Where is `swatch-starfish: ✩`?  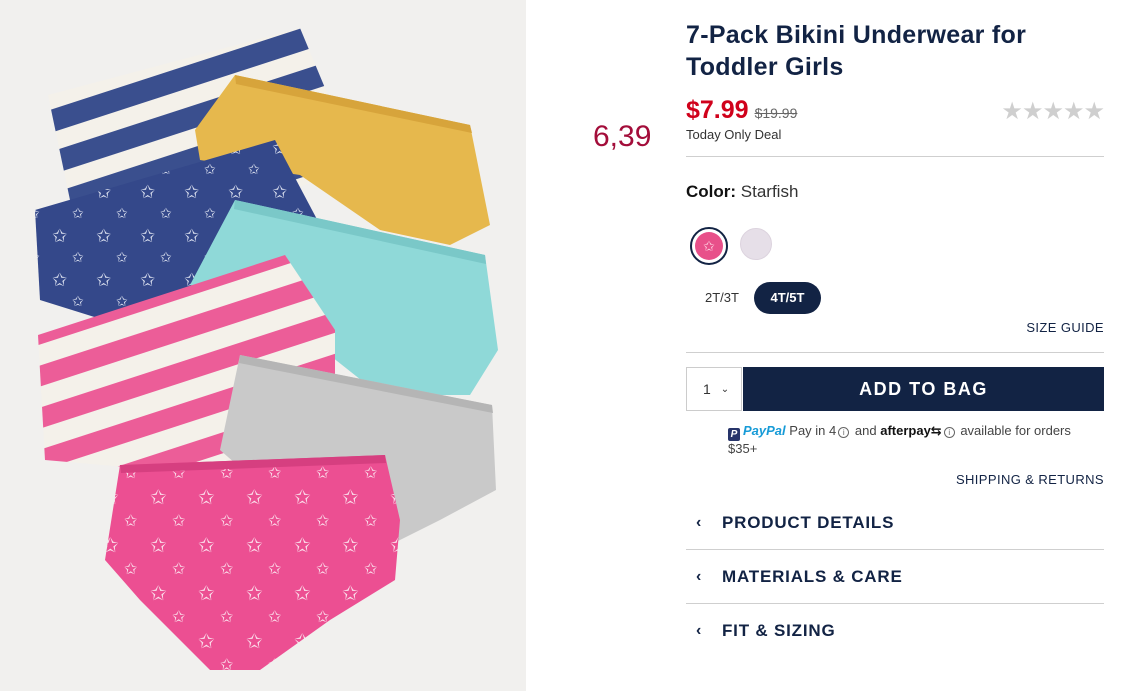
swatch-starfish: ✩ is located at coordinates (709, 246).